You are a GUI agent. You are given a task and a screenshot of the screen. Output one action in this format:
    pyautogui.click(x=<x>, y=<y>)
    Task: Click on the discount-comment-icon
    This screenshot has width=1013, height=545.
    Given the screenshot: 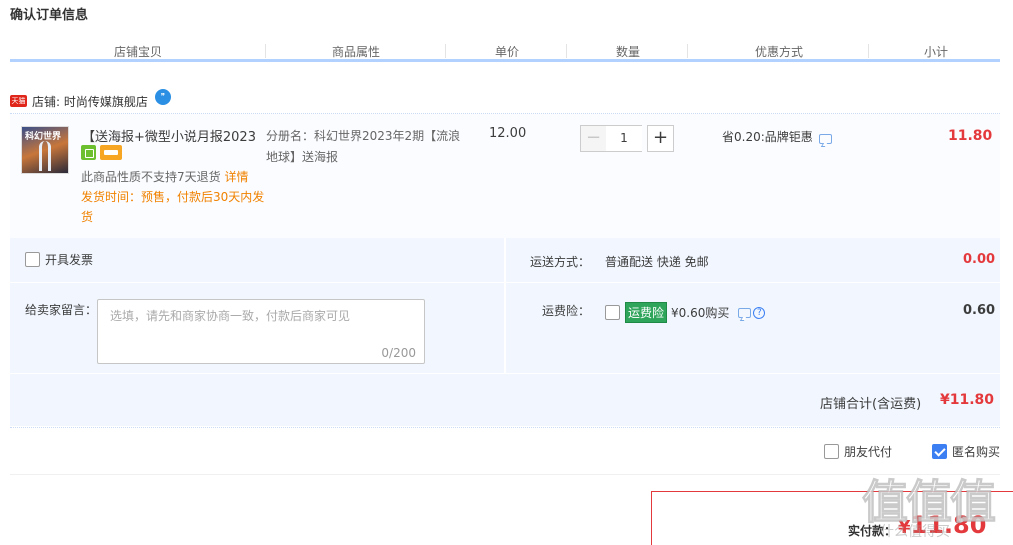 What is the action you would take?
    pyautogui.click(x=825, y=138)
    